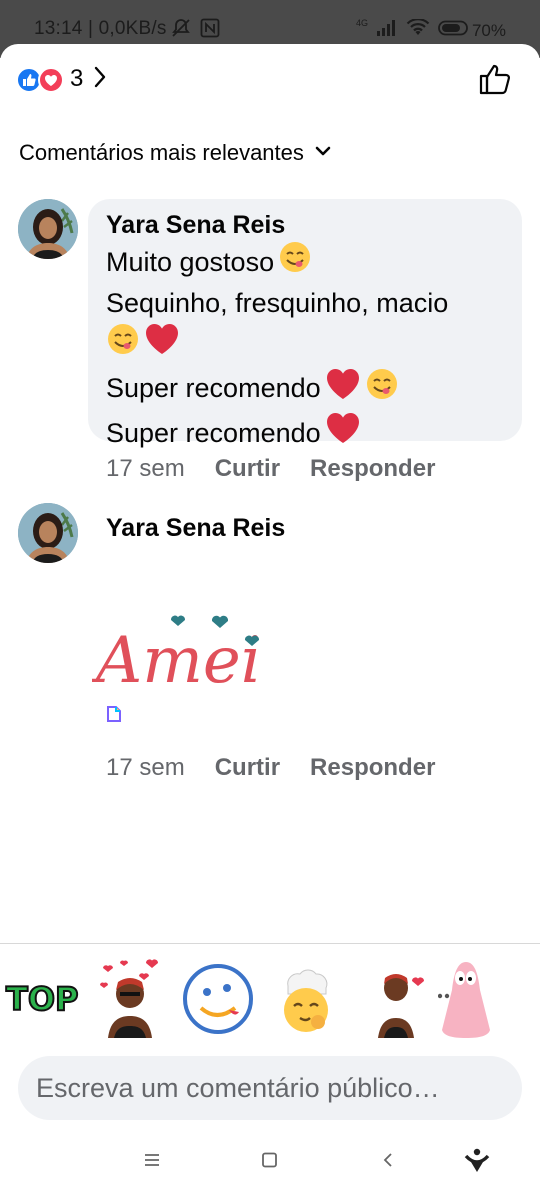 The height and width of the screenshot is (1200, 540). I want to click on top-sticker-text: TOP, so click(42, 999).